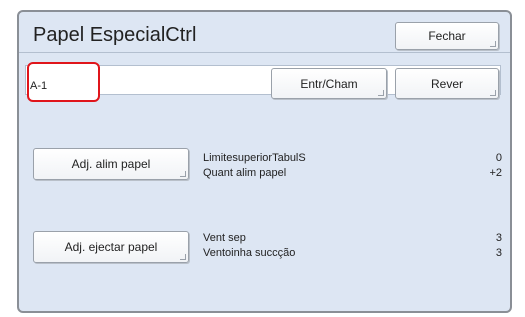 This screenshot has width=525, height=317. Describe the element at coordinates (495, 173) in the screenshot. I see `feed-value-quantity: +2` at that location.